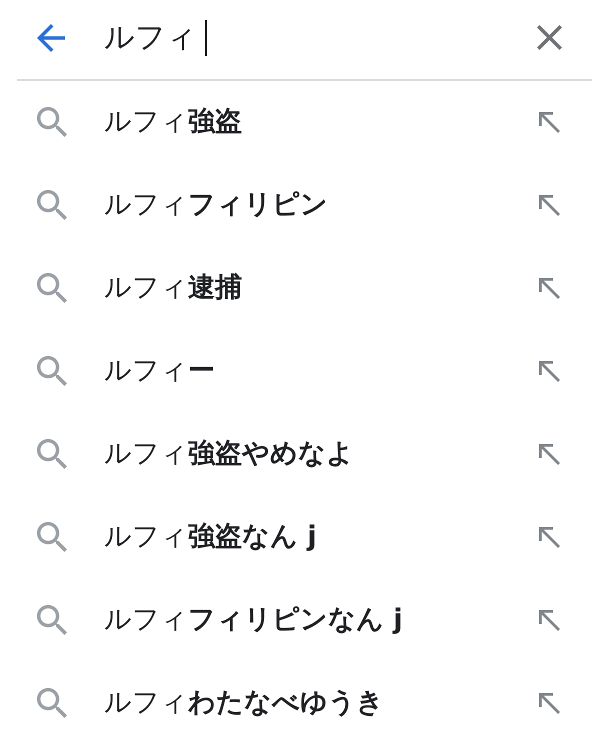 Image resolution: width=600 pixels, height=744 pixels. What do you see at coordinates (321, 454) in the screenshot?
I see `suggestion-text: ルフィ強盗やめなよ` at bounding box center [321, 454].